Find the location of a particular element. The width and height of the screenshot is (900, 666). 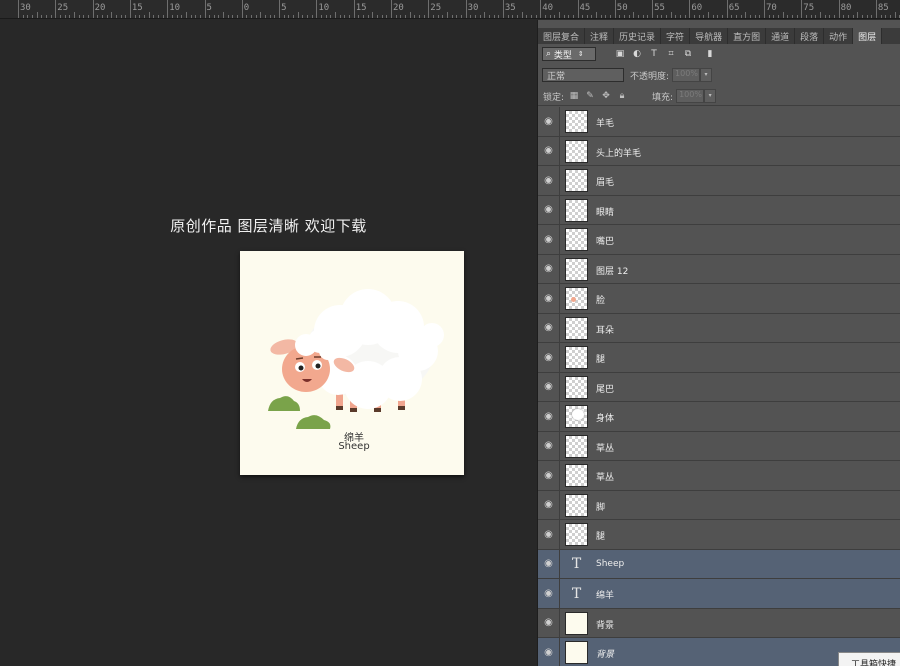

layer-row: ◉ T Sheep is located at coordinates (719, 564).